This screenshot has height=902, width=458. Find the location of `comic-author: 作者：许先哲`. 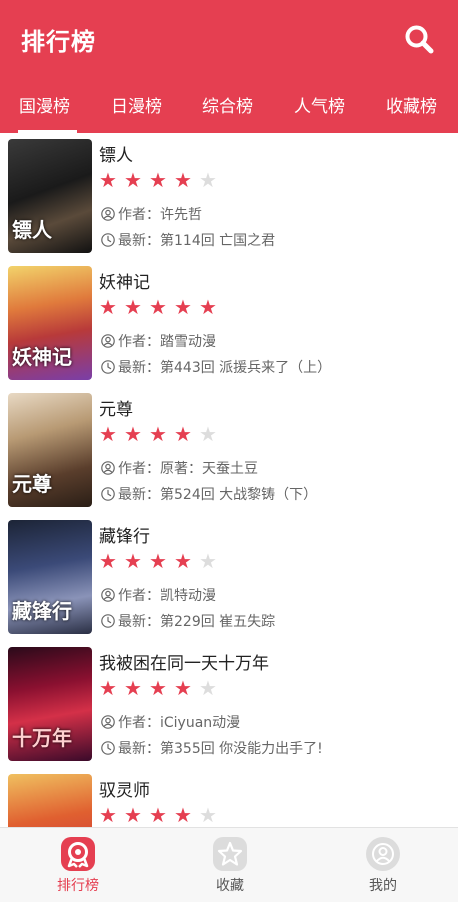

comic-author: 作者：许先哲 is located at coordinates (151, 214).